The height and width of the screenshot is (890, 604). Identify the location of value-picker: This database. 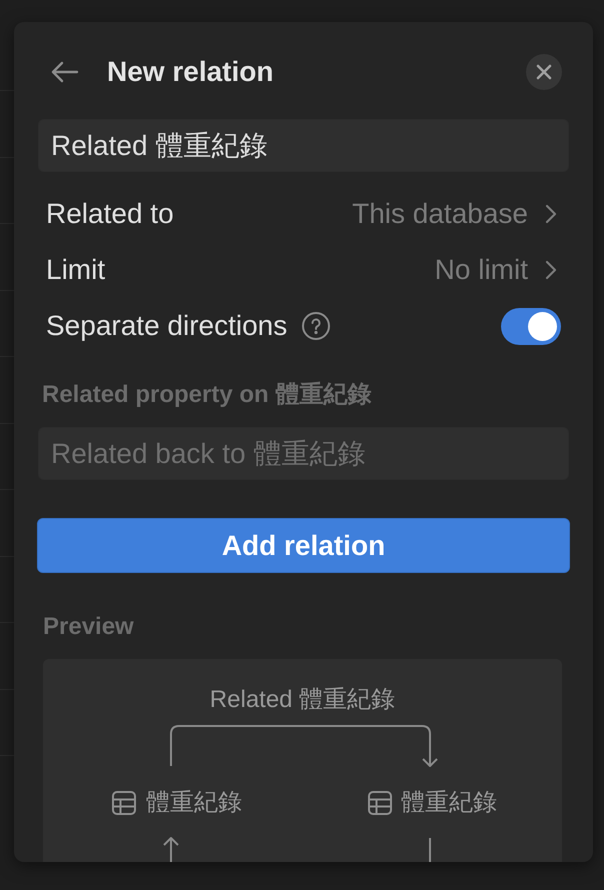
(454, 214).